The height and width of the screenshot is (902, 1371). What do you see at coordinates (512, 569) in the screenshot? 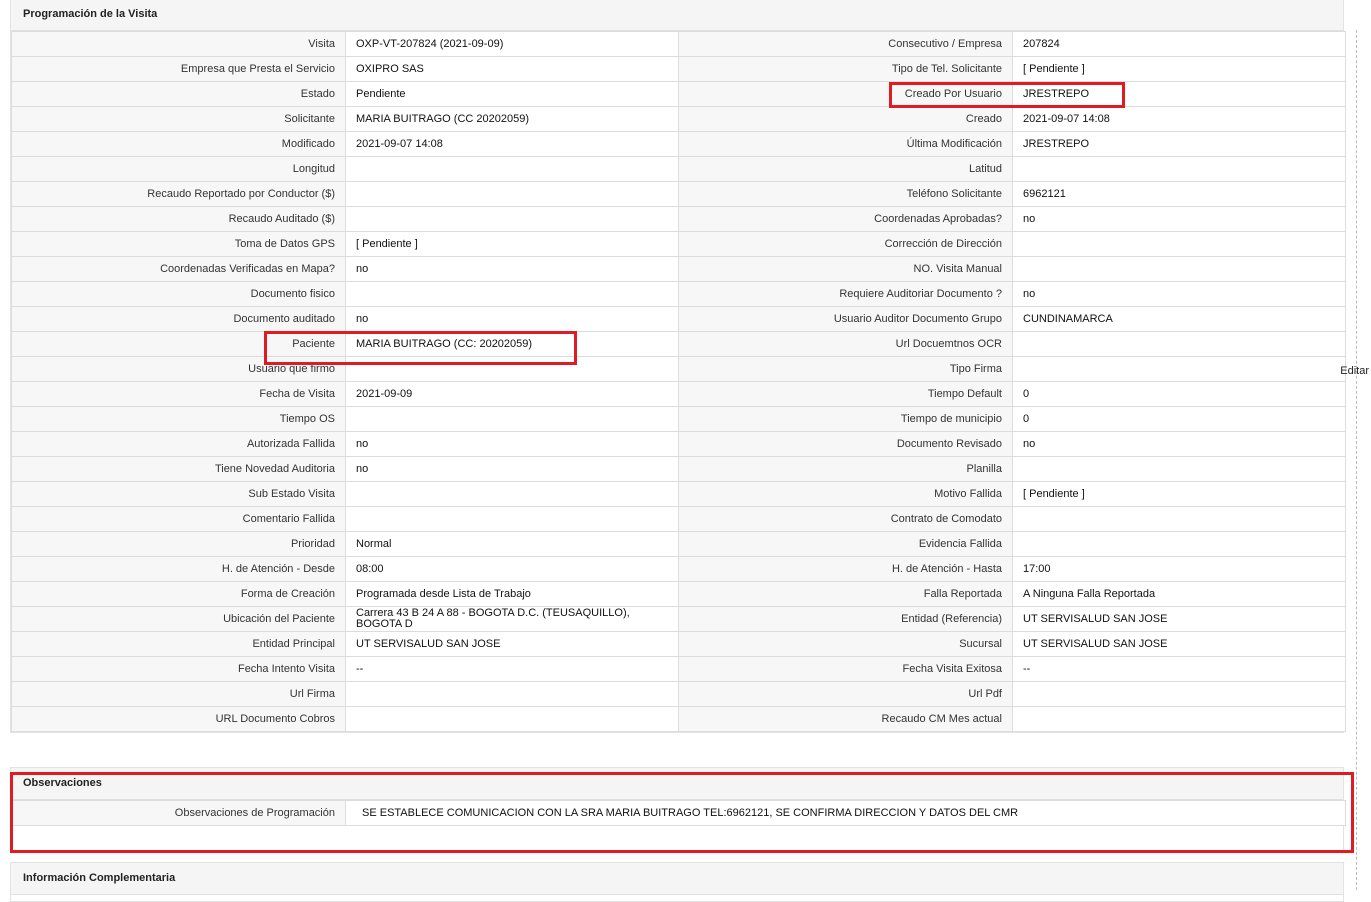
I see `field-value: 08:00` at bounding box center [512, 569].